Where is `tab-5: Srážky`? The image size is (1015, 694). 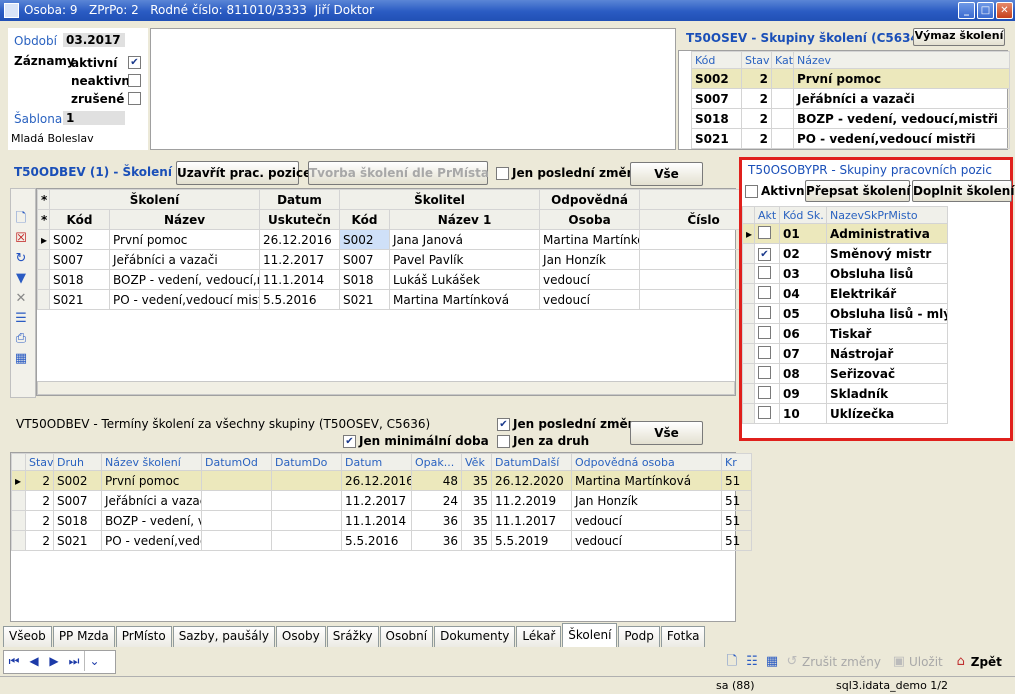
tab-5: Srážky is located at coordinates (352, 636).